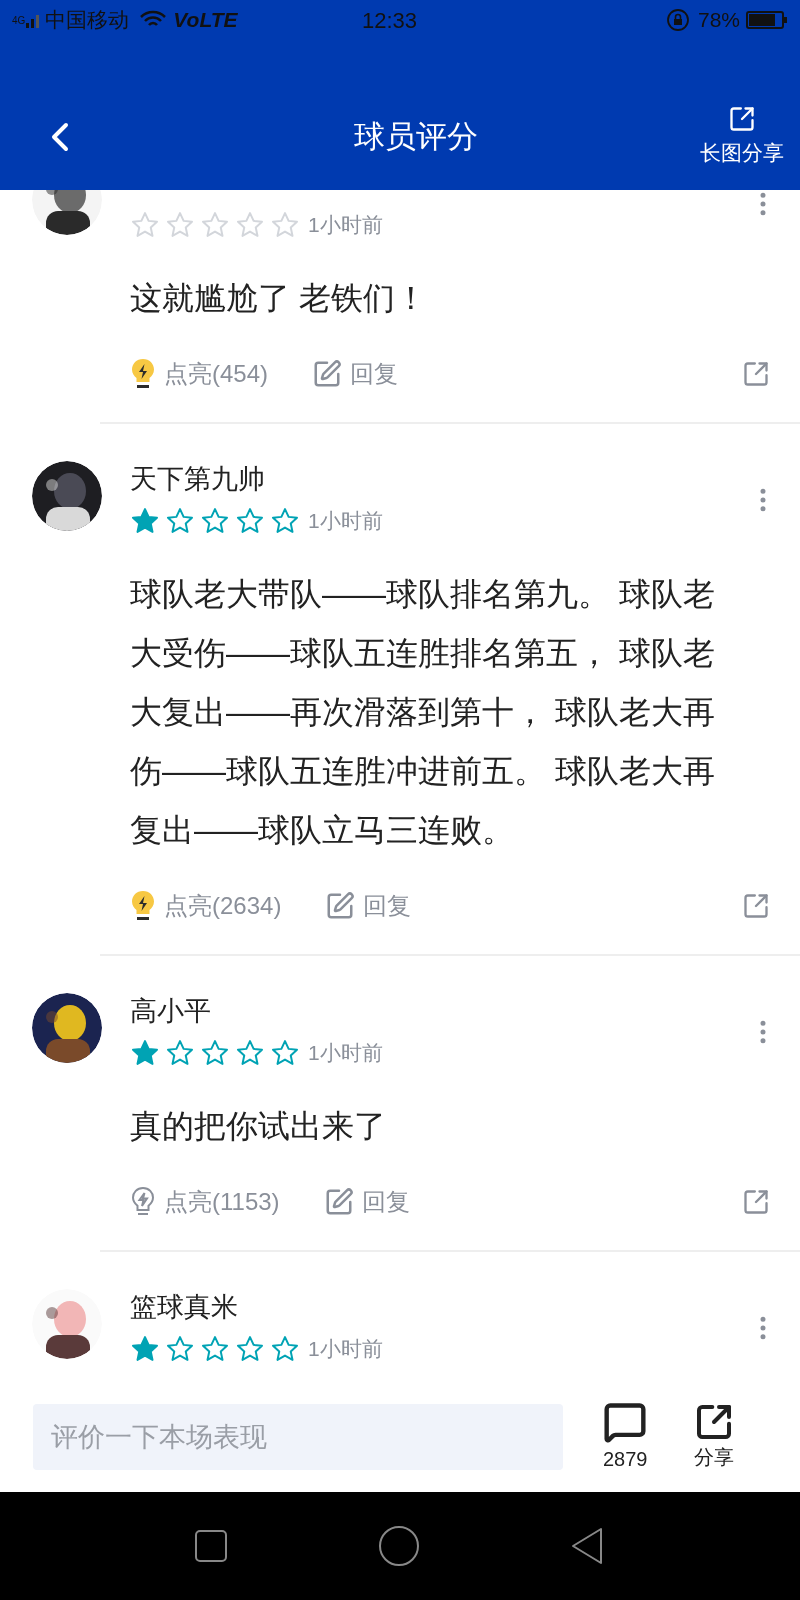  Describe the element at coordinates (184, 1307) in the screenshot. I see `username: 篮球真米` at that location.